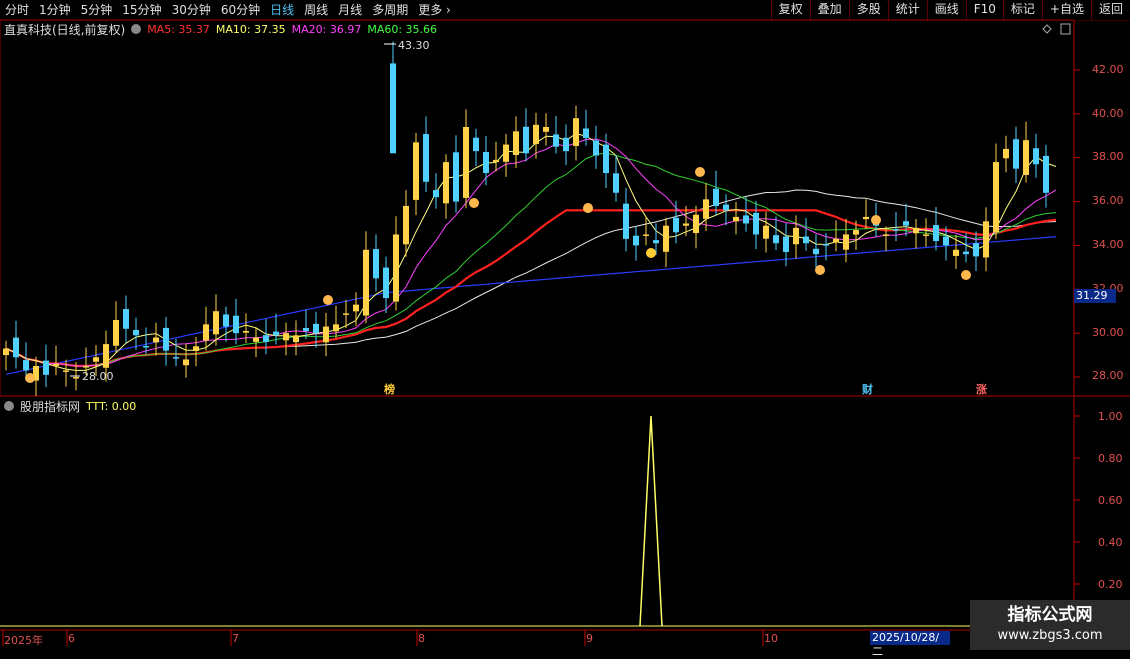 The image size is (1130, 659). Describe the element at coordinates (1108, 156) in the screenshot. I see `price-label: 38.00` at that location.